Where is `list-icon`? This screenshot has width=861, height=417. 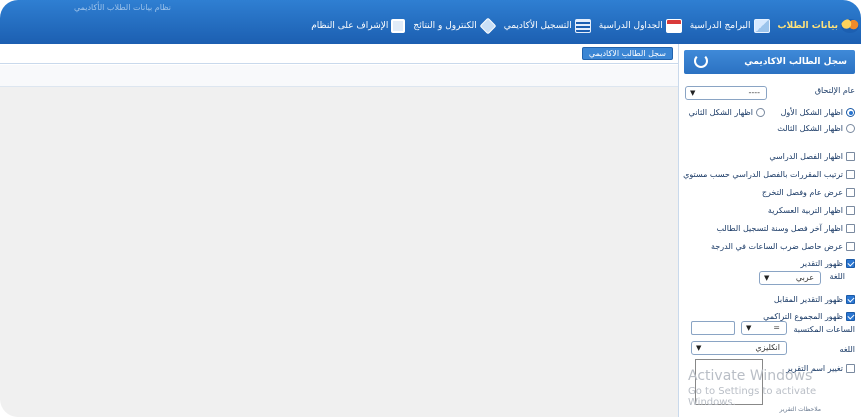 list-icon is located at coordinates (582, 26).